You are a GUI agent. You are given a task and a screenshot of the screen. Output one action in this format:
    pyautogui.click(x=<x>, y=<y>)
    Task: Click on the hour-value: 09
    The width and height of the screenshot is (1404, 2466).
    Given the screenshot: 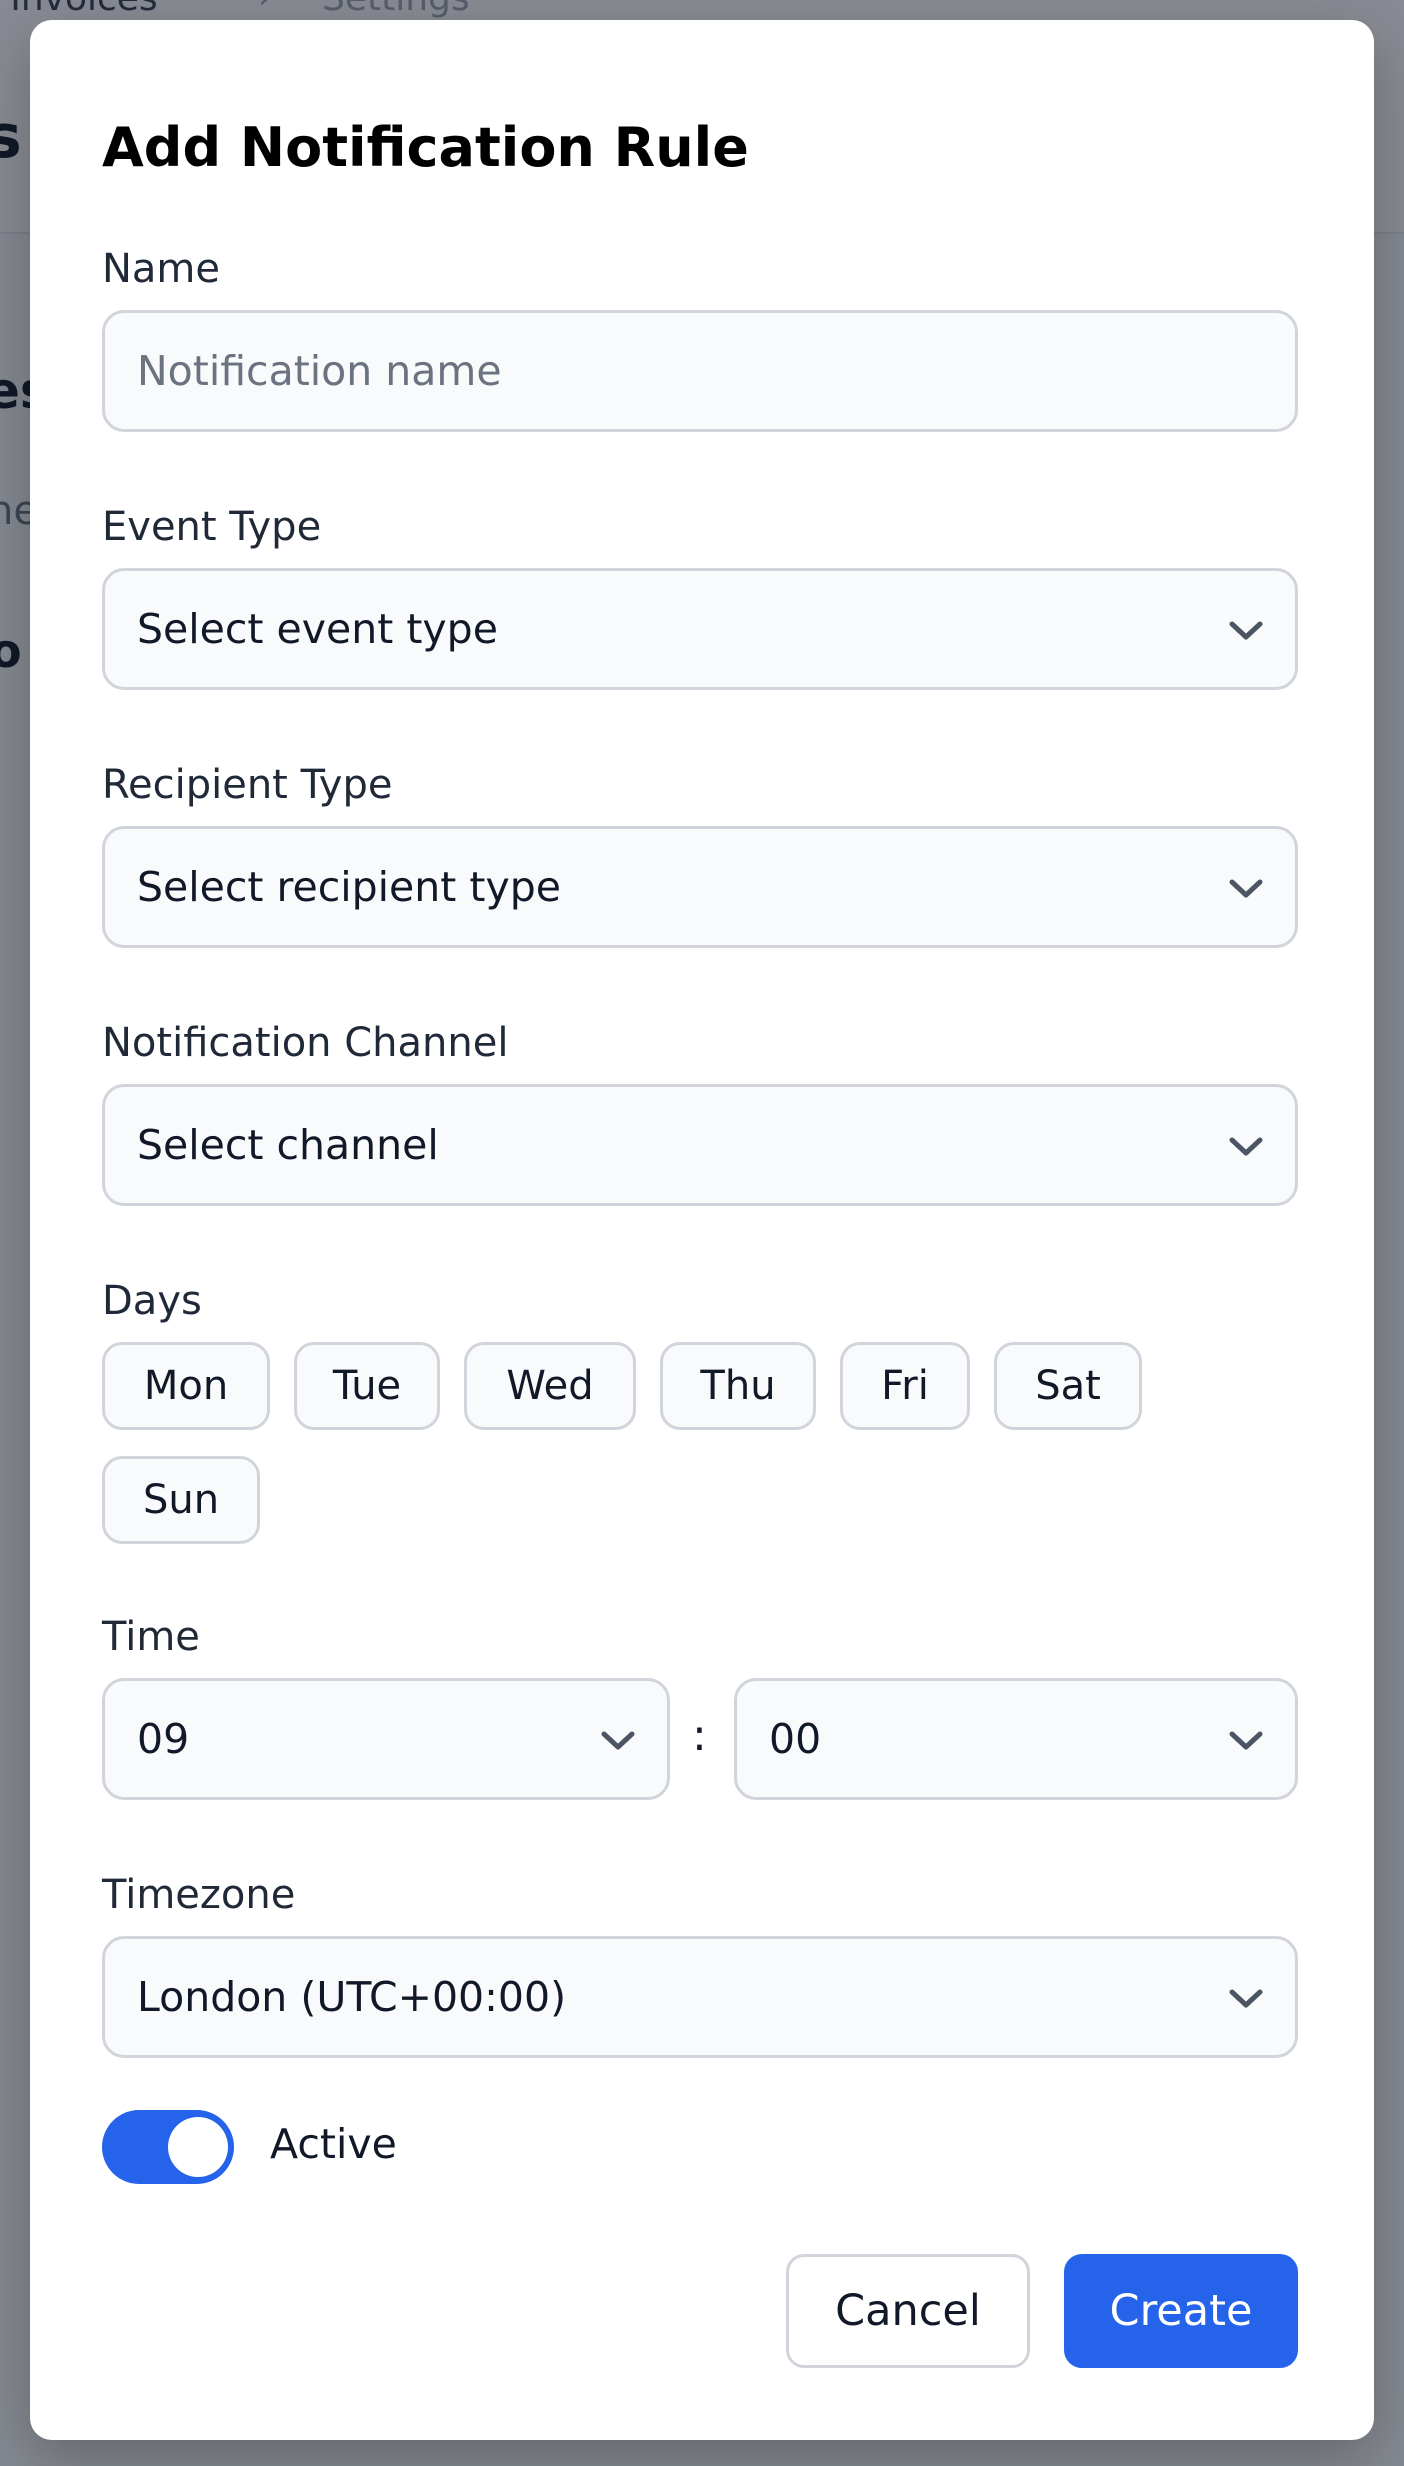 What is the action you would take?
    pyautogui.click(x=163, y=1739)
    